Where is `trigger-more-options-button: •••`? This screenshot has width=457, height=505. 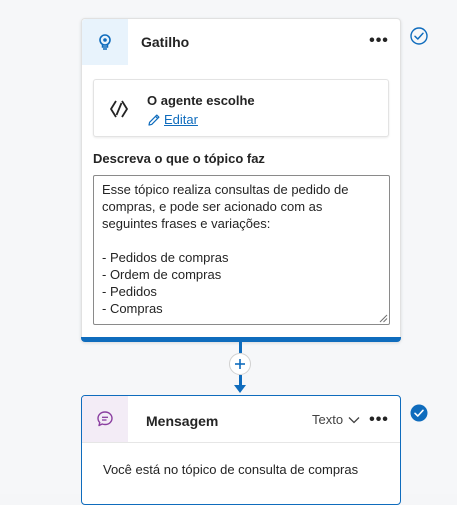
trigger-more-options-button: ••• is located at coordinates (379, 41).